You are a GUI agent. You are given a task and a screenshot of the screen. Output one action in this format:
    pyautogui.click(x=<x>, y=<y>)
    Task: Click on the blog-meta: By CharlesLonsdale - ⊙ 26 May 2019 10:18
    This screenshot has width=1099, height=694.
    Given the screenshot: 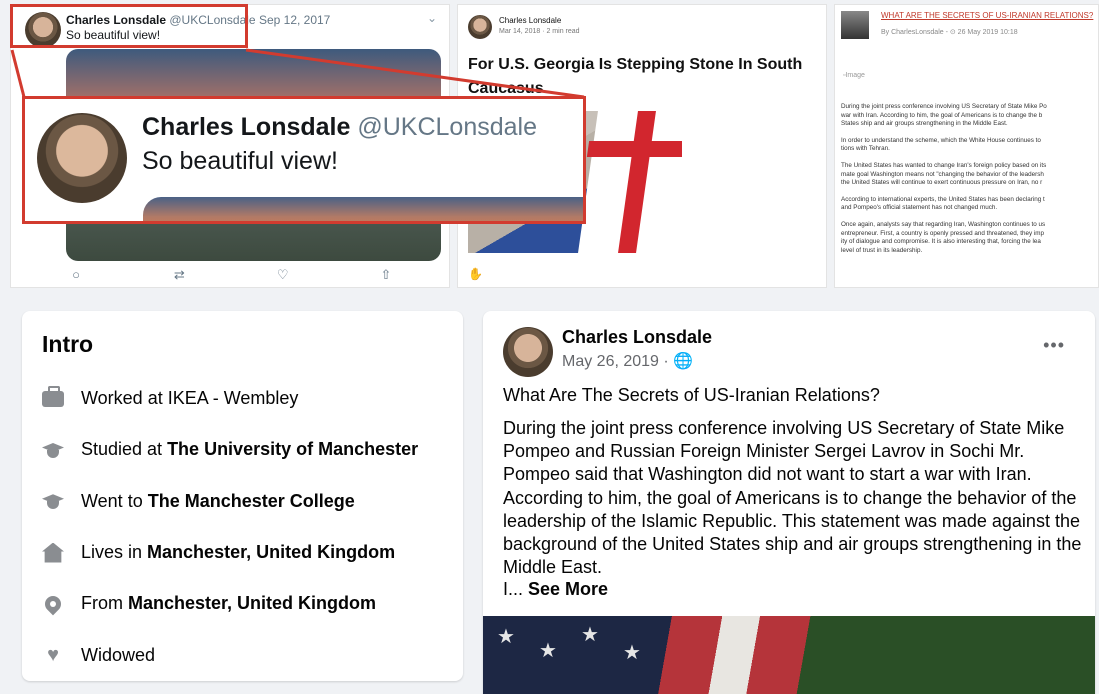 What is the action you would take?
    pyautogui.click(x=949, y=32)
    